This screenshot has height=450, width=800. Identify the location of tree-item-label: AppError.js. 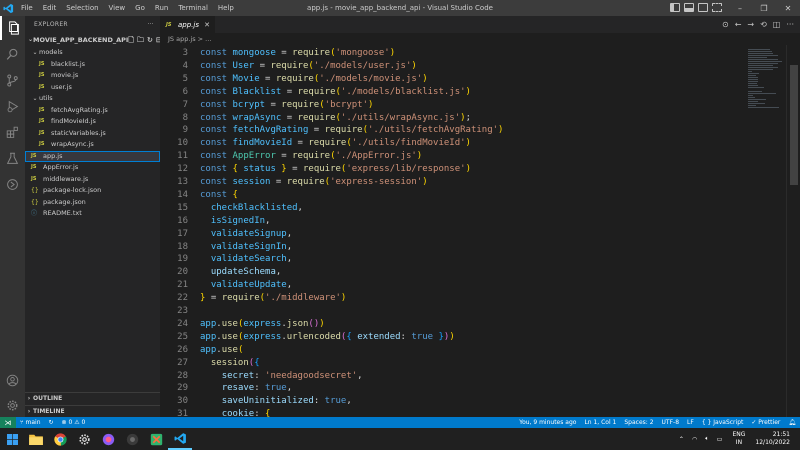
(61, 167).